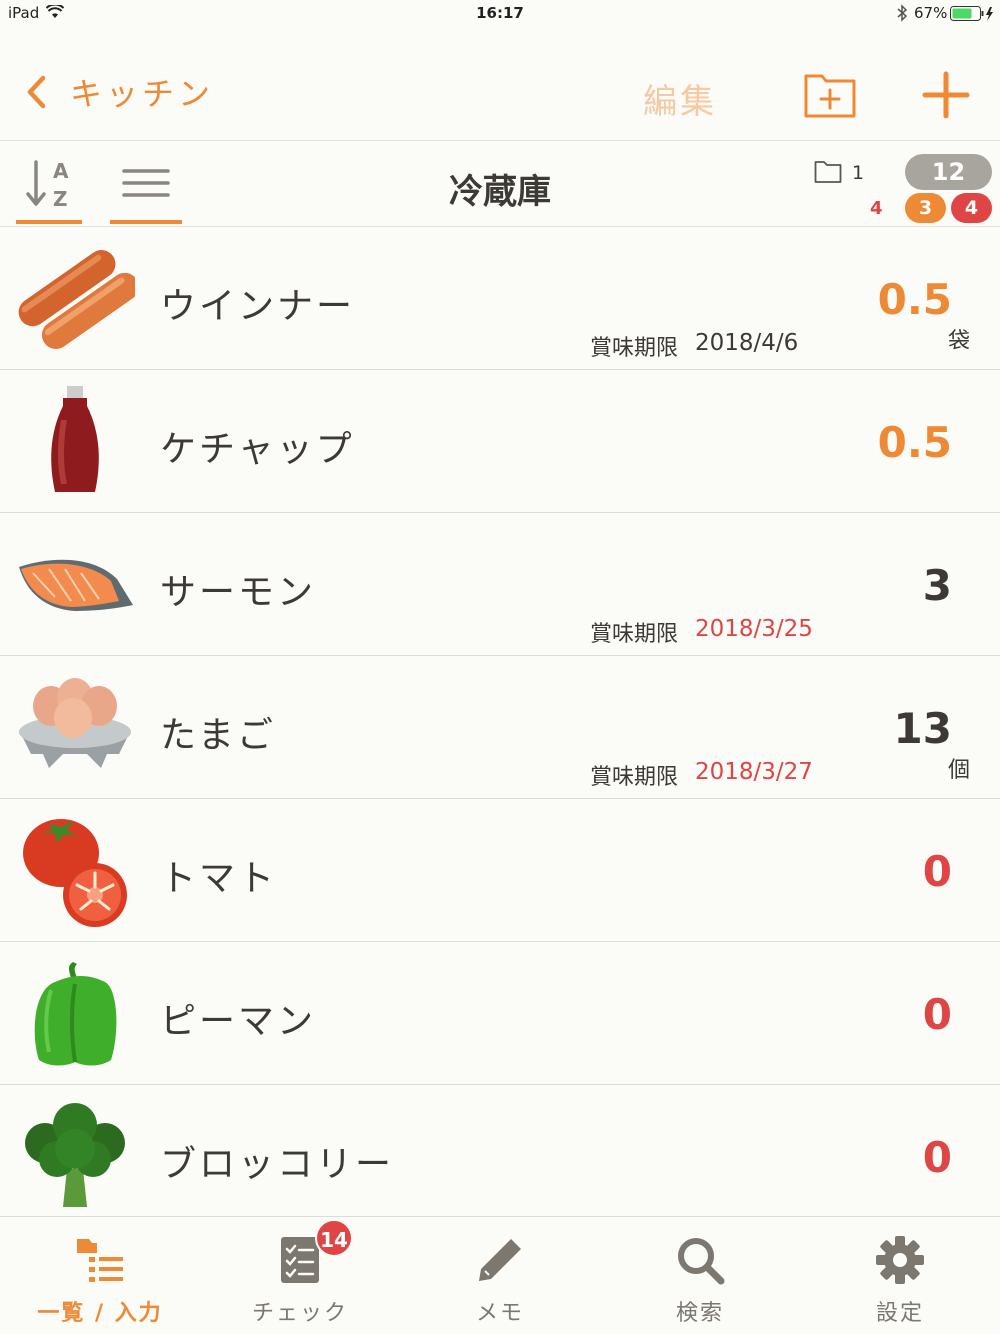 The image size is (1000, 1334). I want to click on back-button: キッチン, so click(119, 92).